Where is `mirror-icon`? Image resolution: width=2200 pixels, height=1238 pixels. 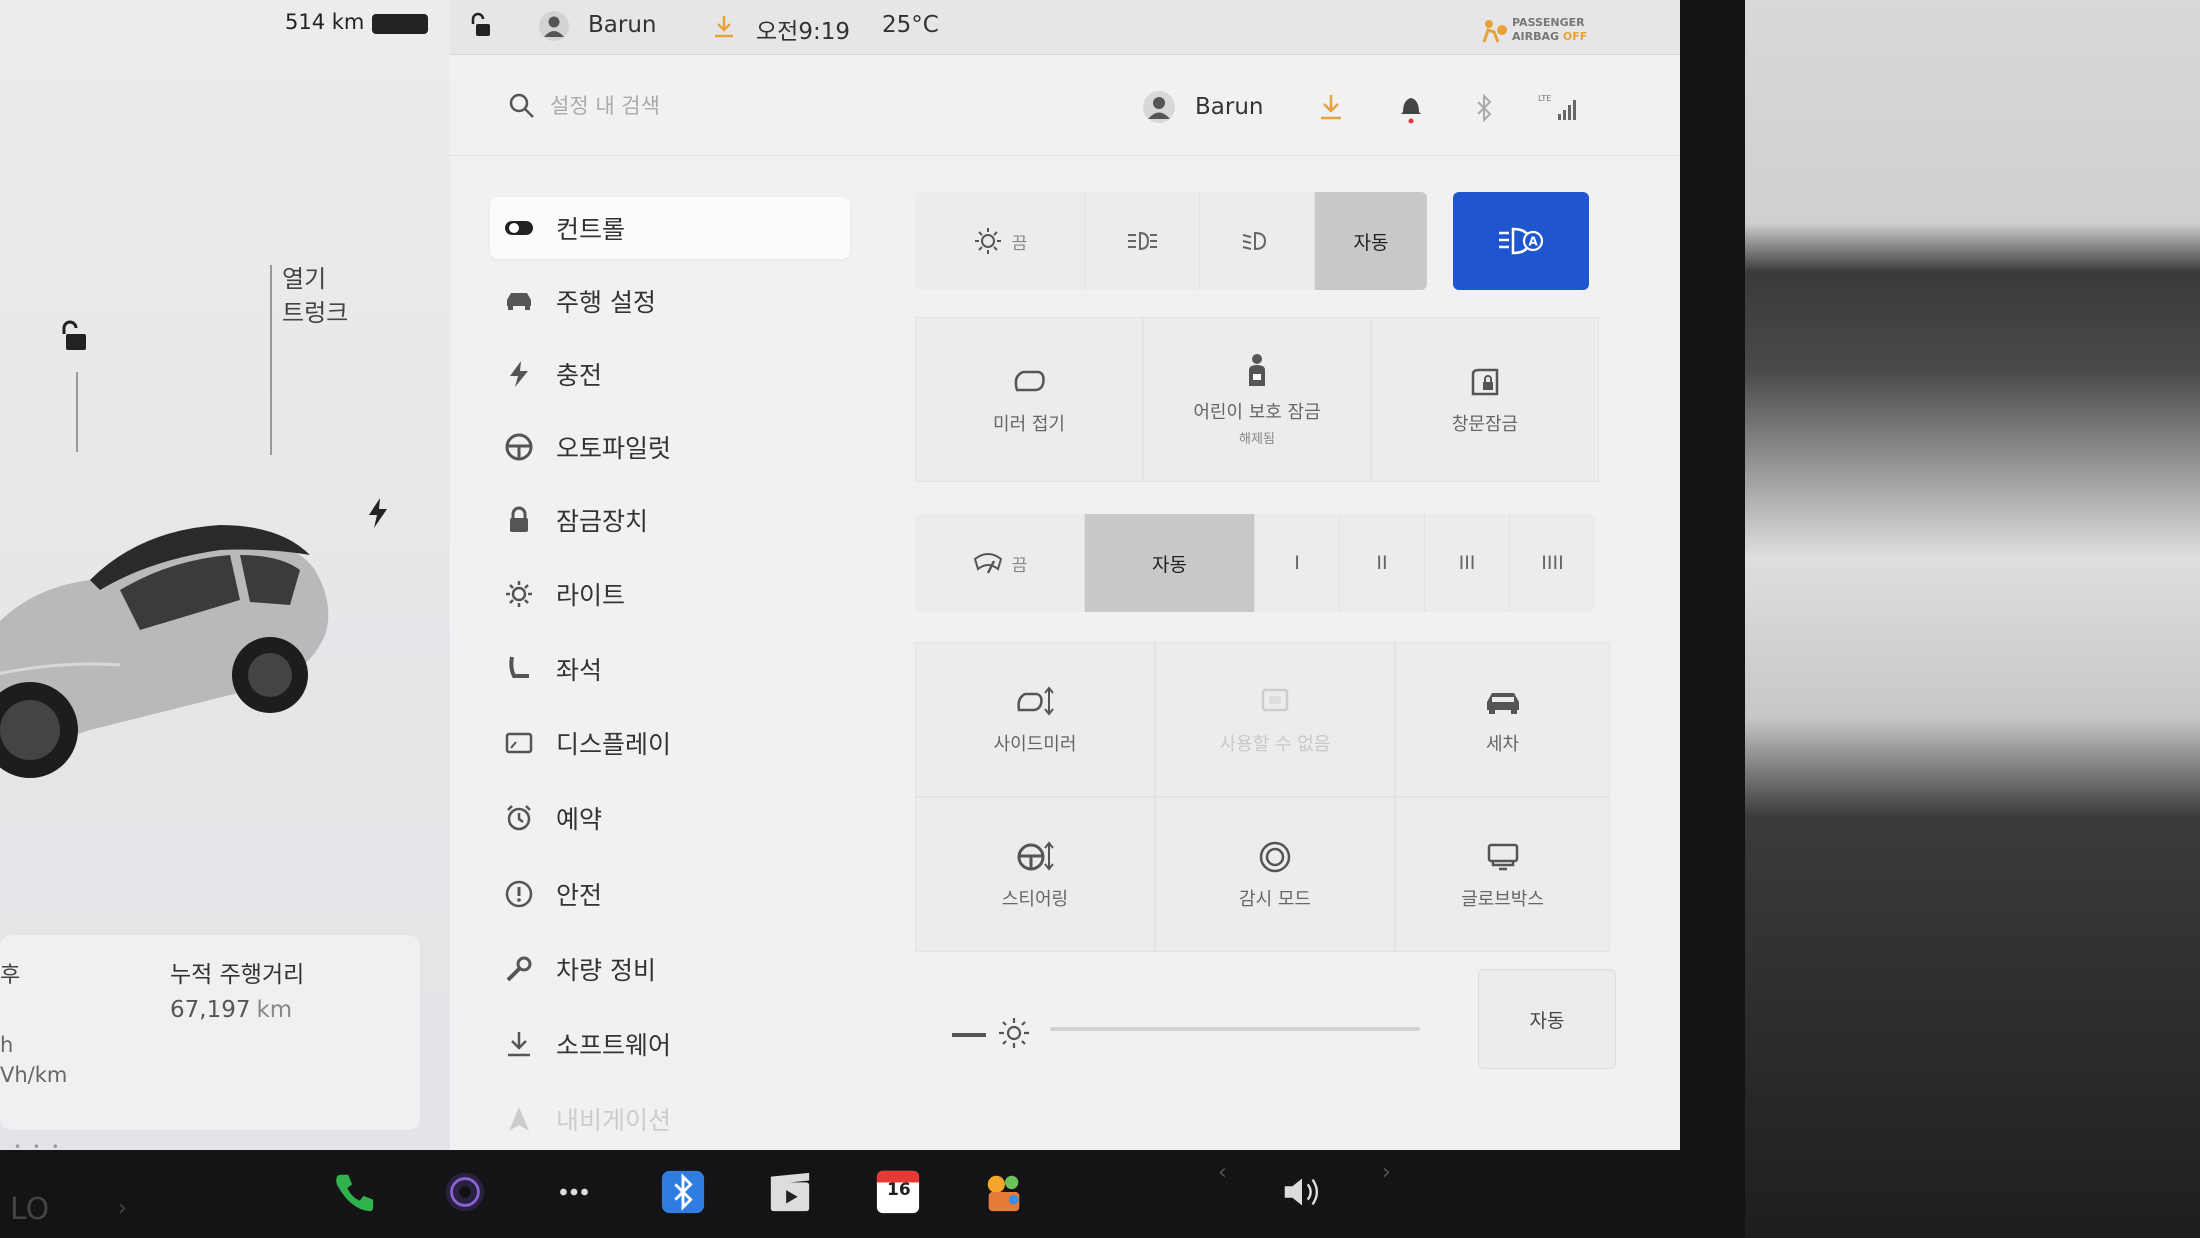
mirror-icon is located at coordinates (1029, 380).